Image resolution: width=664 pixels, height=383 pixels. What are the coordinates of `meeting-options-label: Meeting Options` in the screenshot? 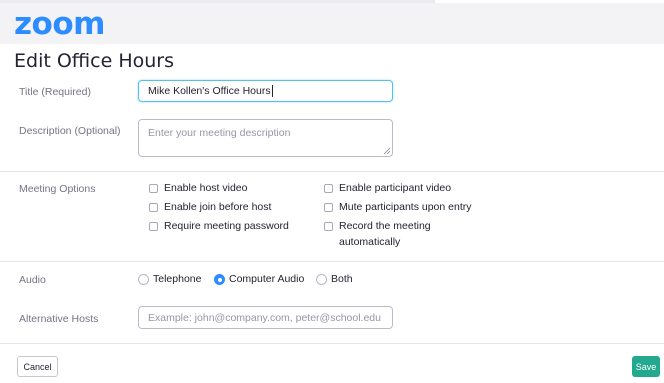 It's located at (57, 189).